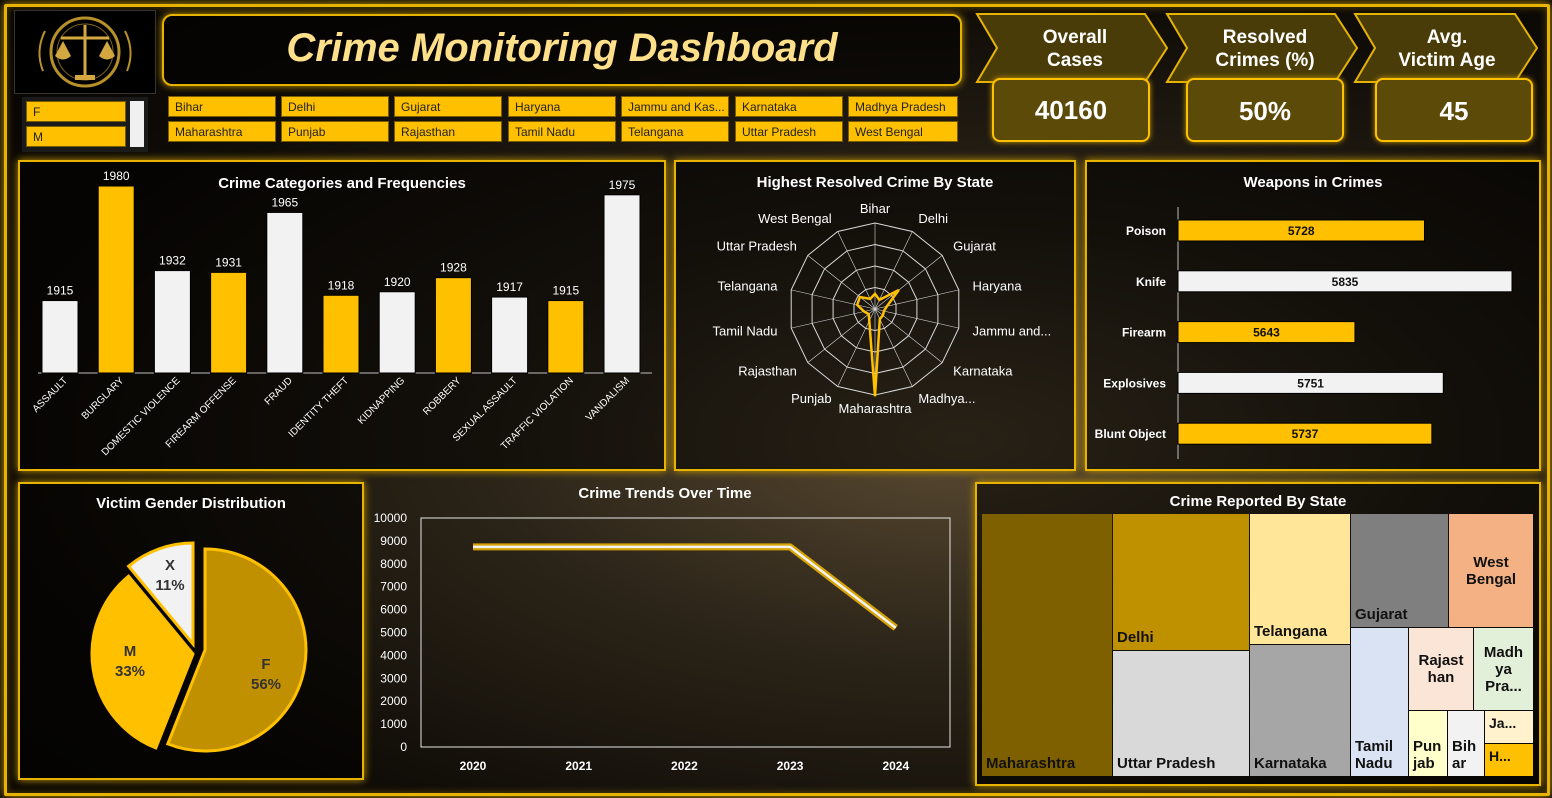 This screenshot has width=1552, height=798. Describe the element at coordinates (382, 401) in the screenshot. I see `category-label: KIDNAPPING` at that location.